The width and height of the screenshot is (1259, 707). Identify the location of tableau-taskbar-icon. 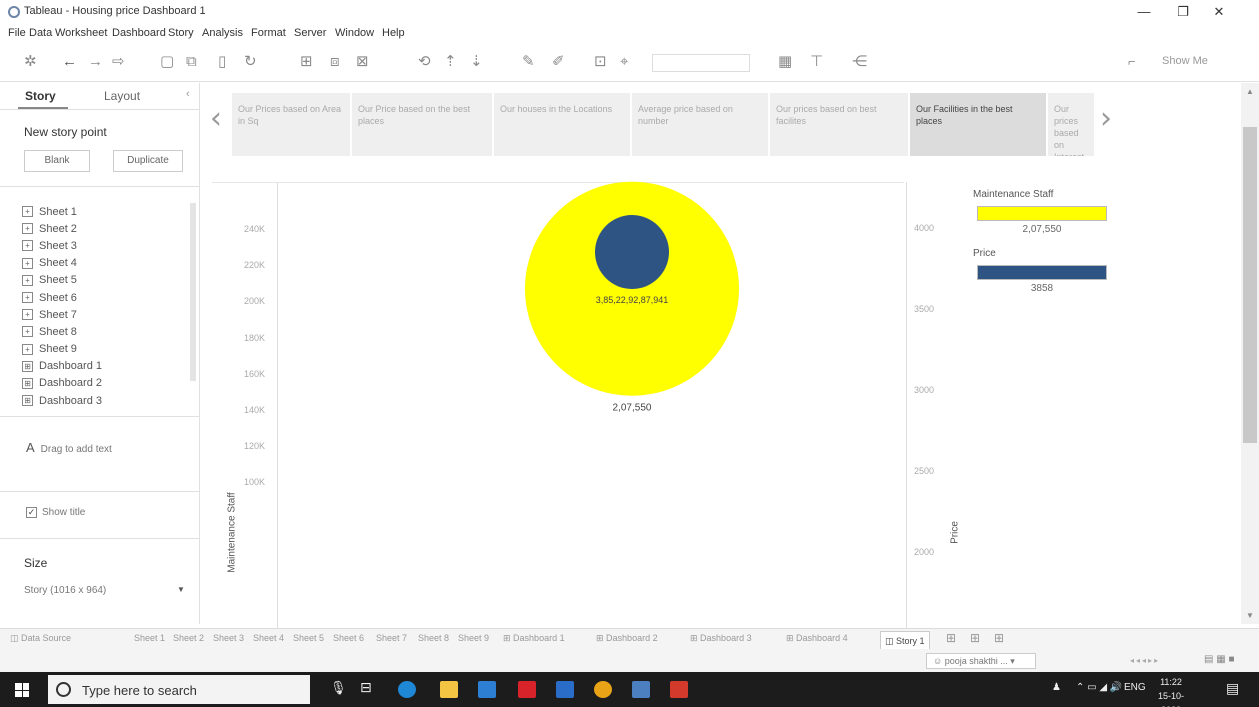
(641, 689).